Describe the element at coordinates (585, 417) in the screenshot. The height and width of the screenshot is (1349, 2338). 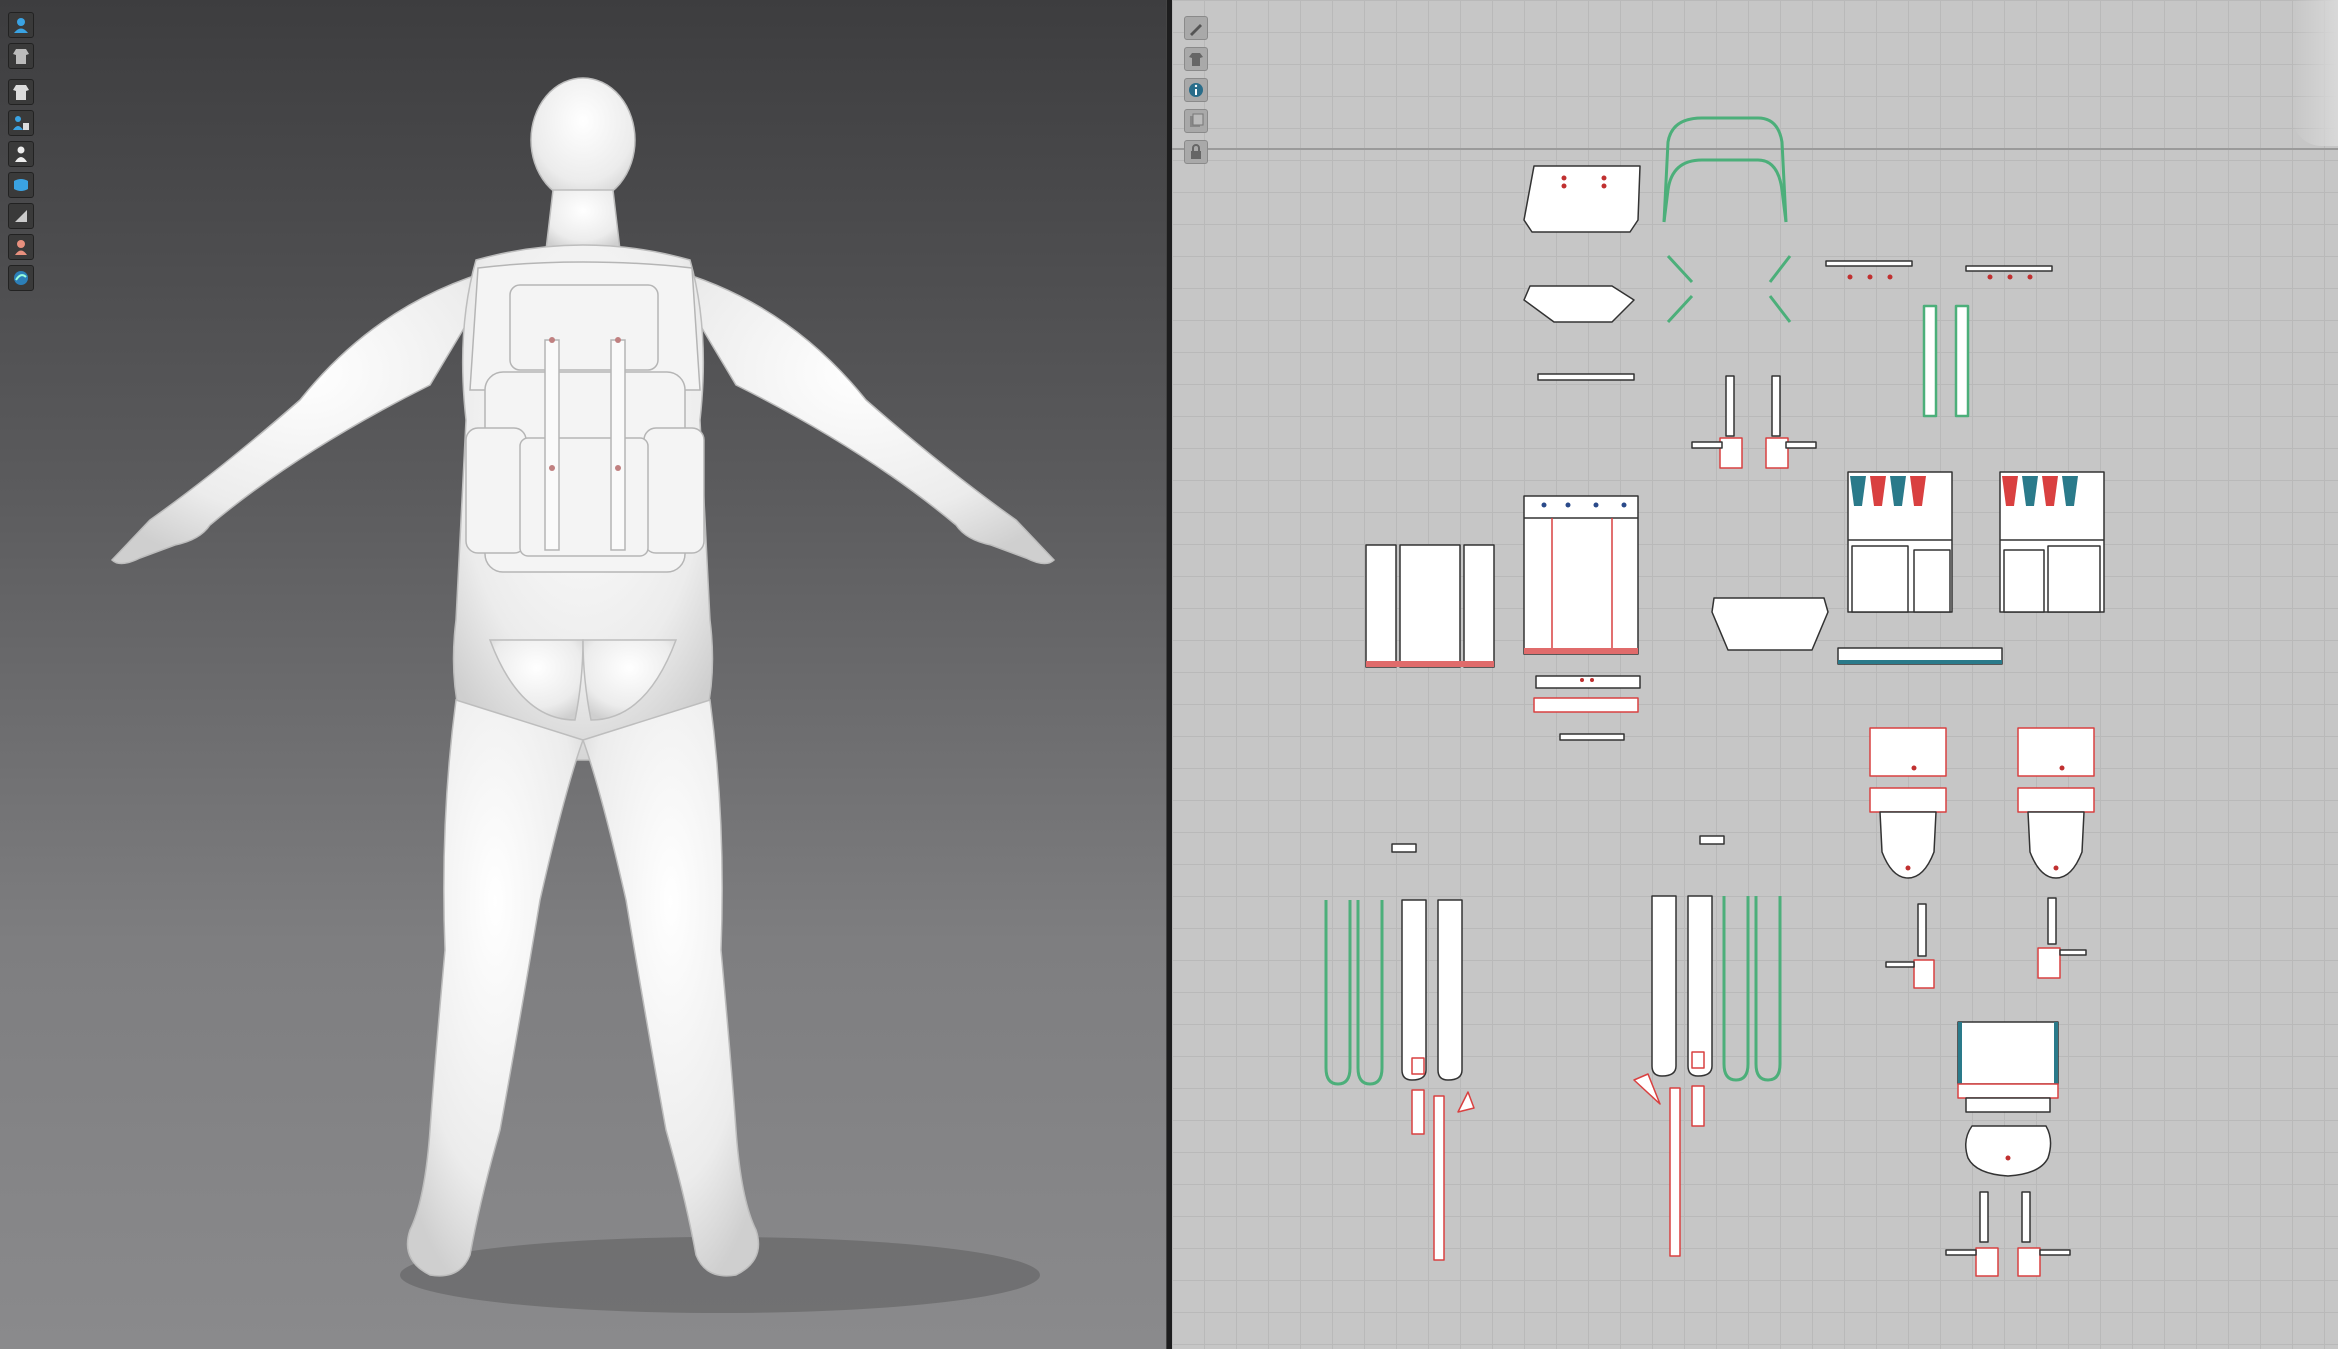
I see `backpack-3d` at that location.